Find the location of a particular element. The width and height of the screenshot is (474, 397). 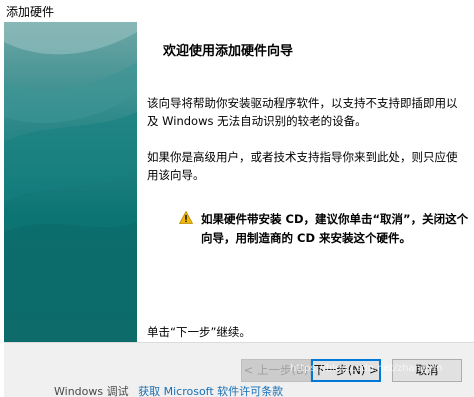

title-bar: 添加硬件 is located at coordinates (237, 11).